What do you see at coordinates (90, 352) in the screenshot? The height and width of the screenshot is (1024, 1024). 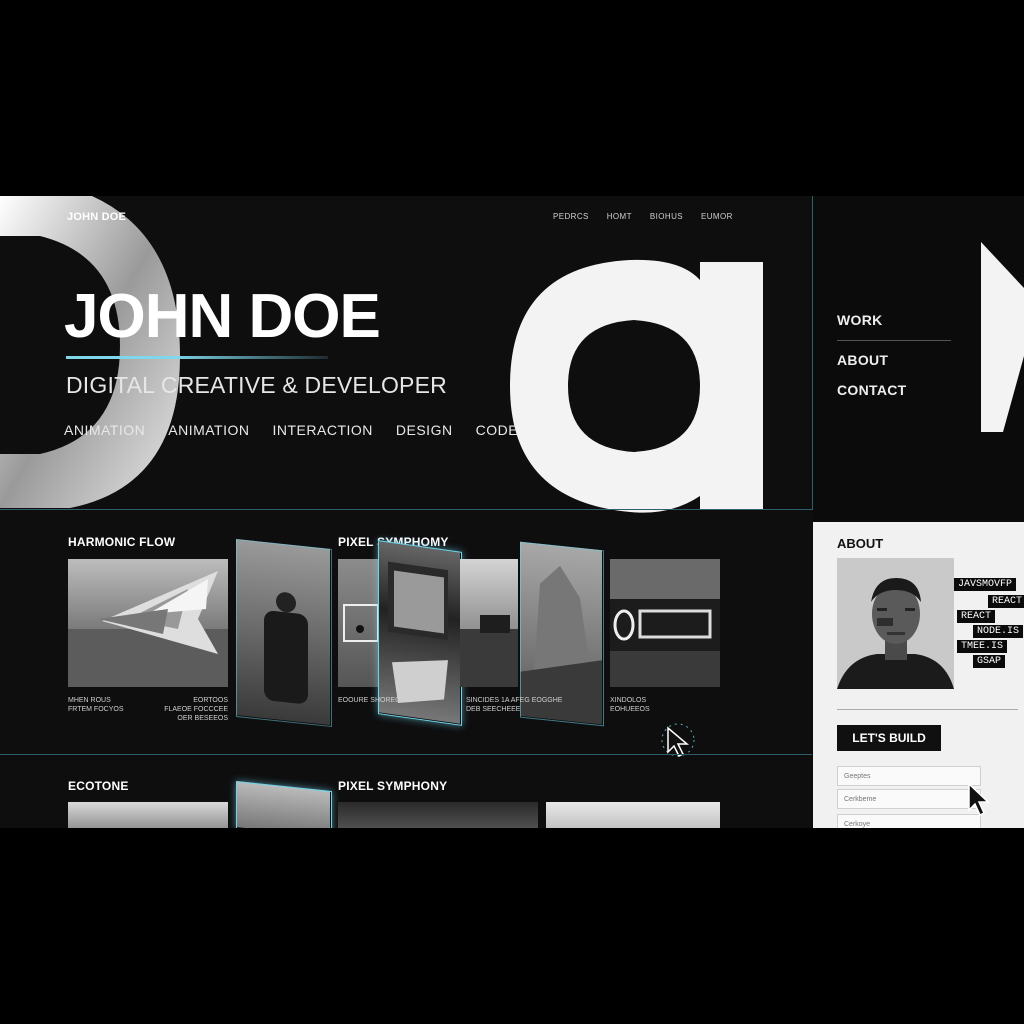 I see `left-ring-shape` at bounding box center [90, 352].